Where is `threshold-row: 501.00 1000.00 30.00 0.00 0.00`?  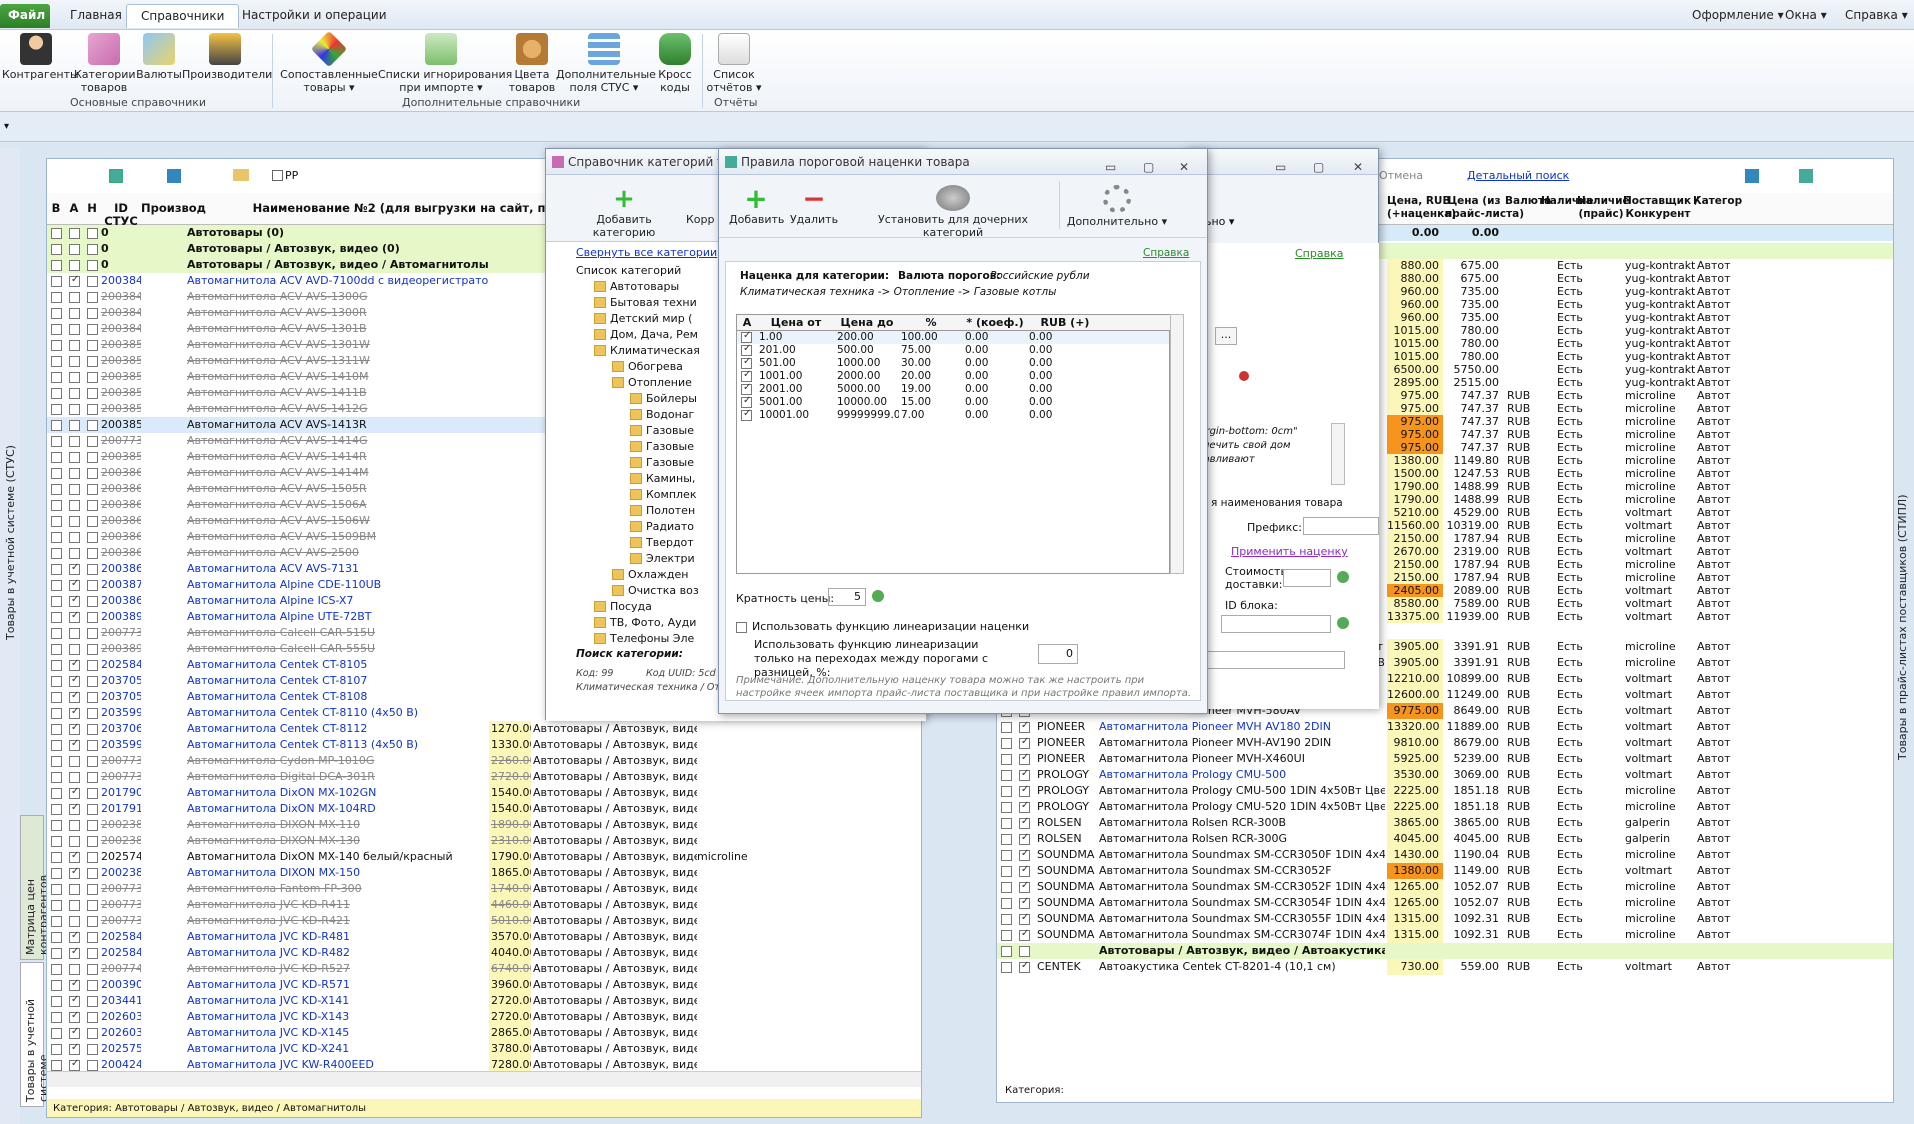
threshold-row: 501.00 1000.00 30.00 0.00 0.00 is located at coordinates (953, 363).